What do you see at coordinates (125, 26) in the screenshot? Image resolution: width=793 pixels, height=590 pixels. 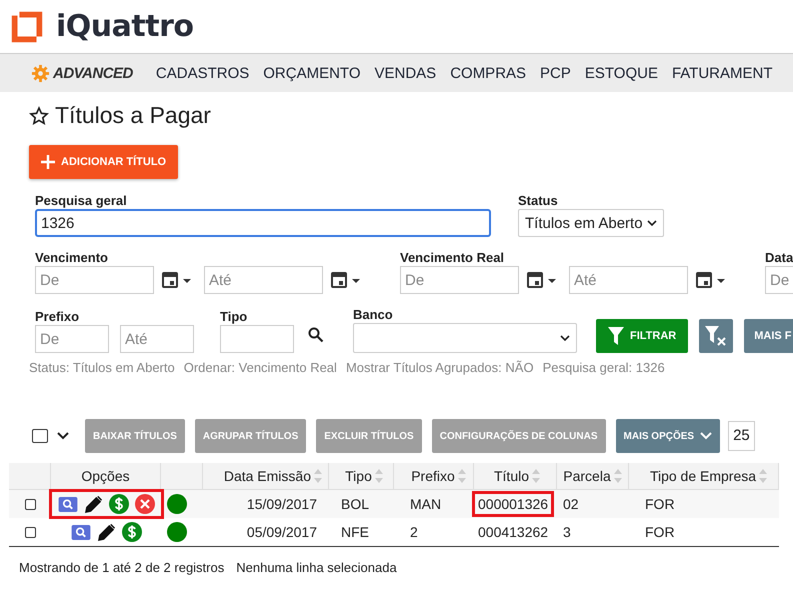 I see `brand-name: iQuattro` at bounding box center [125, 26].